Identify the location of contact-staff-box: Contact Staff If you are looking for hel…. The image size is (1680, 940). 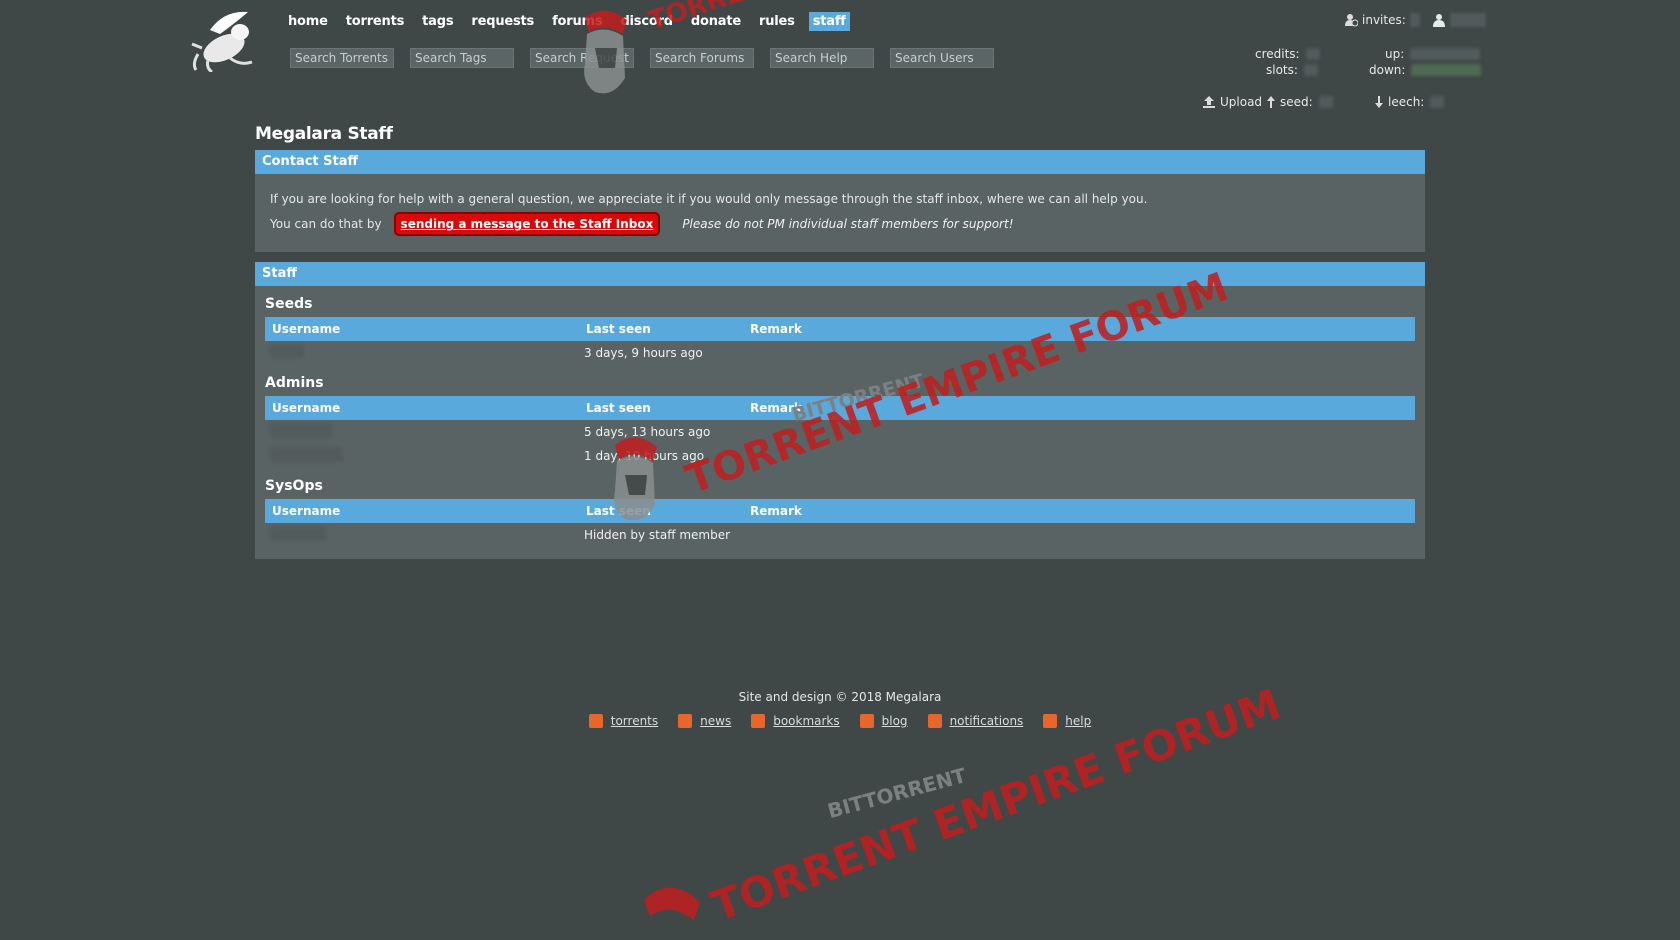
(840, 201).